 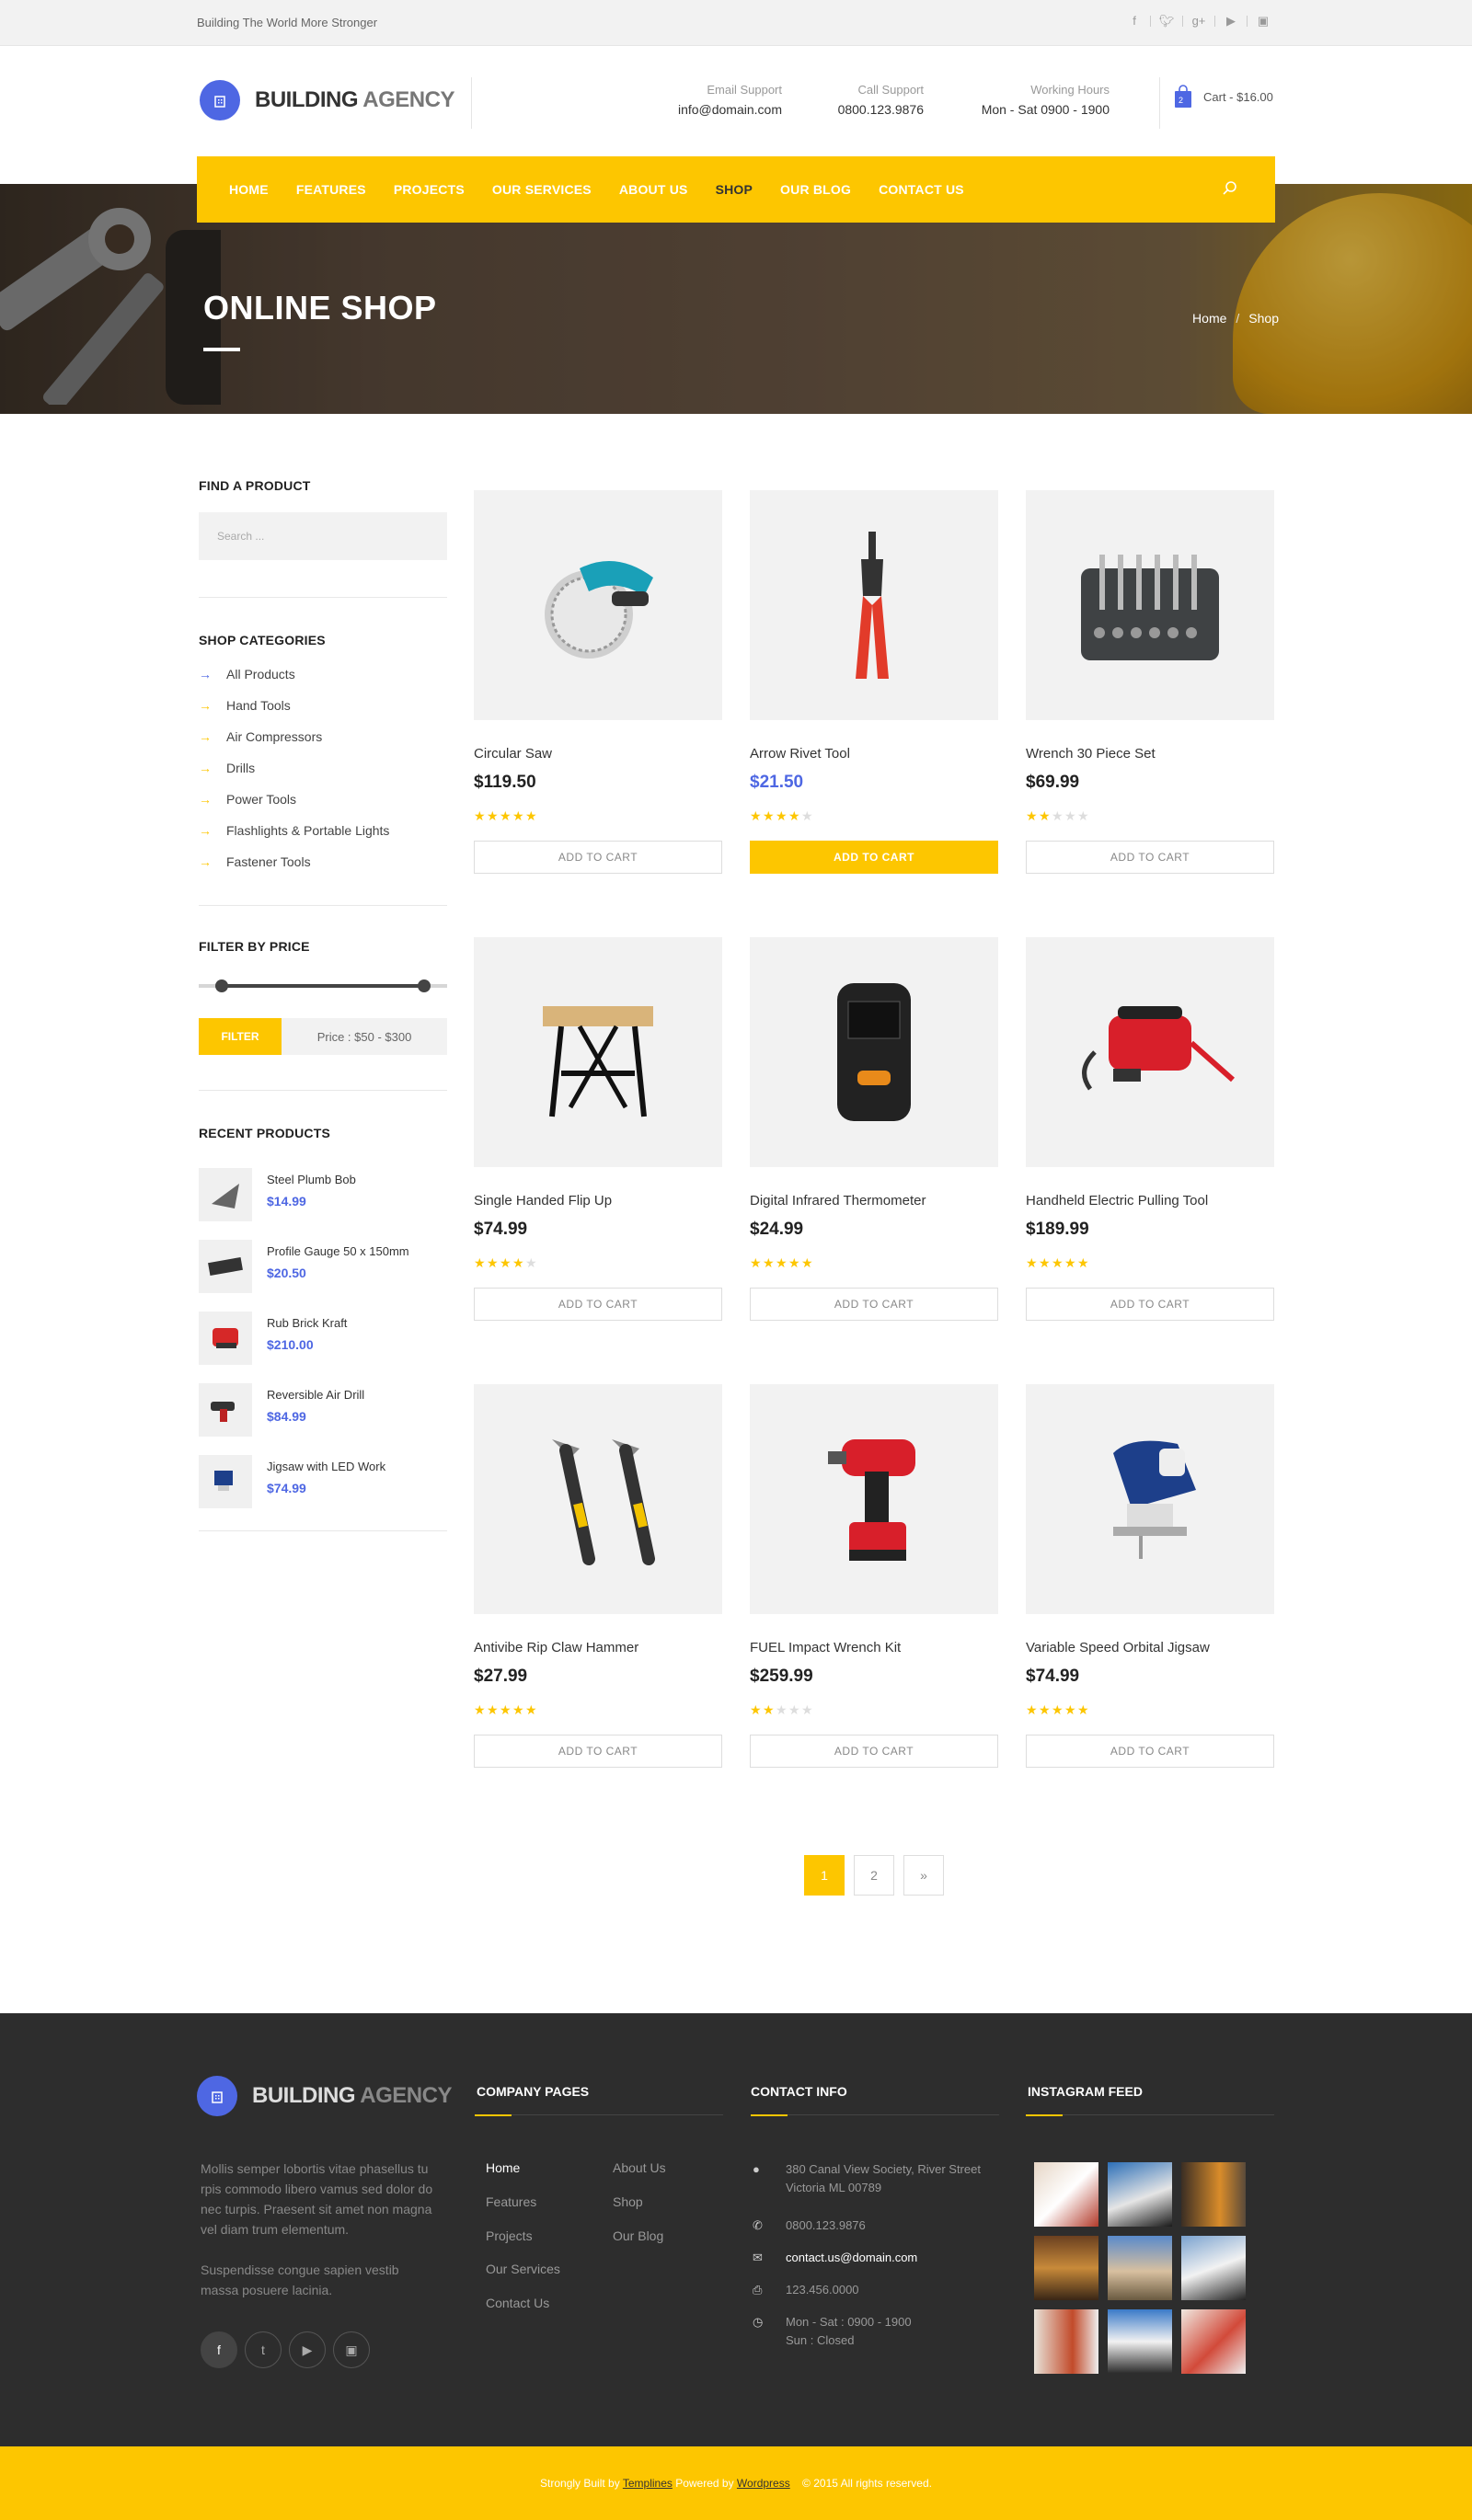 I want to click on price-range-slider, so click(x=323, y=985).